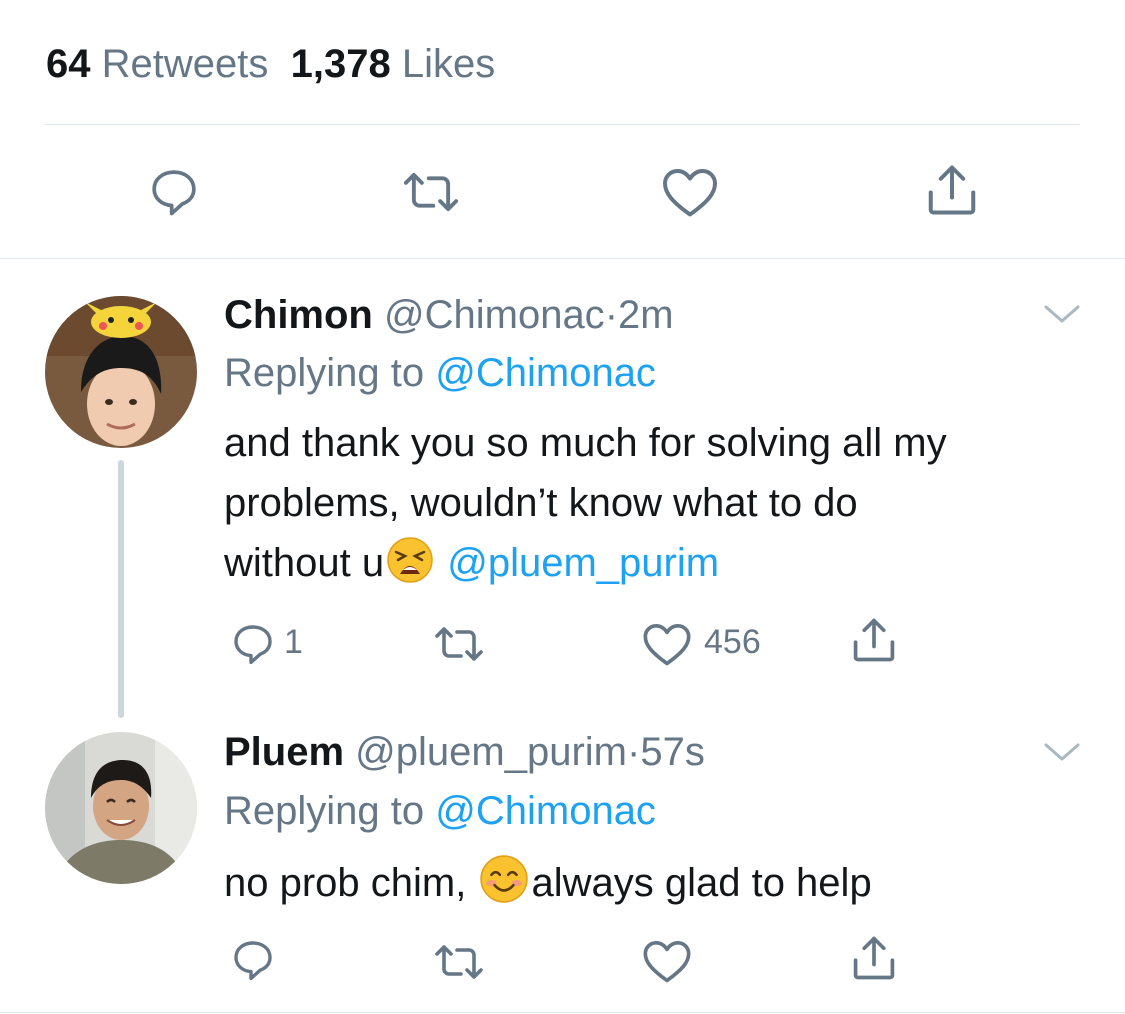 This screenshot has height=1014, width=1125. What do you see at coordinates (562, 124) in the screenshot?
I see `stats-divider` at bounding box center [562, 124].